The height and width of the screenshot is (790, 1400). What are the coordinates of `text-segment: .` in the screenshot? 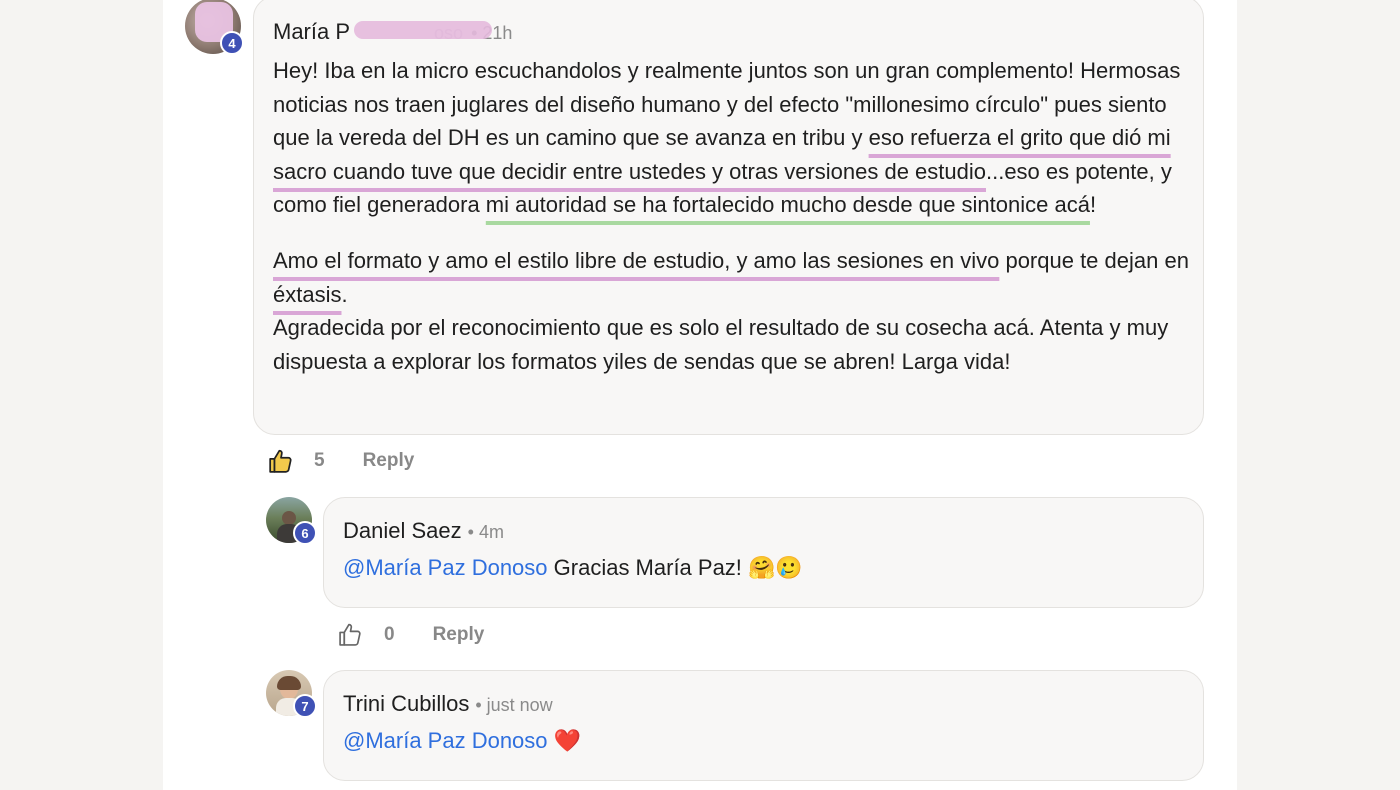 It's located at (344, 294).